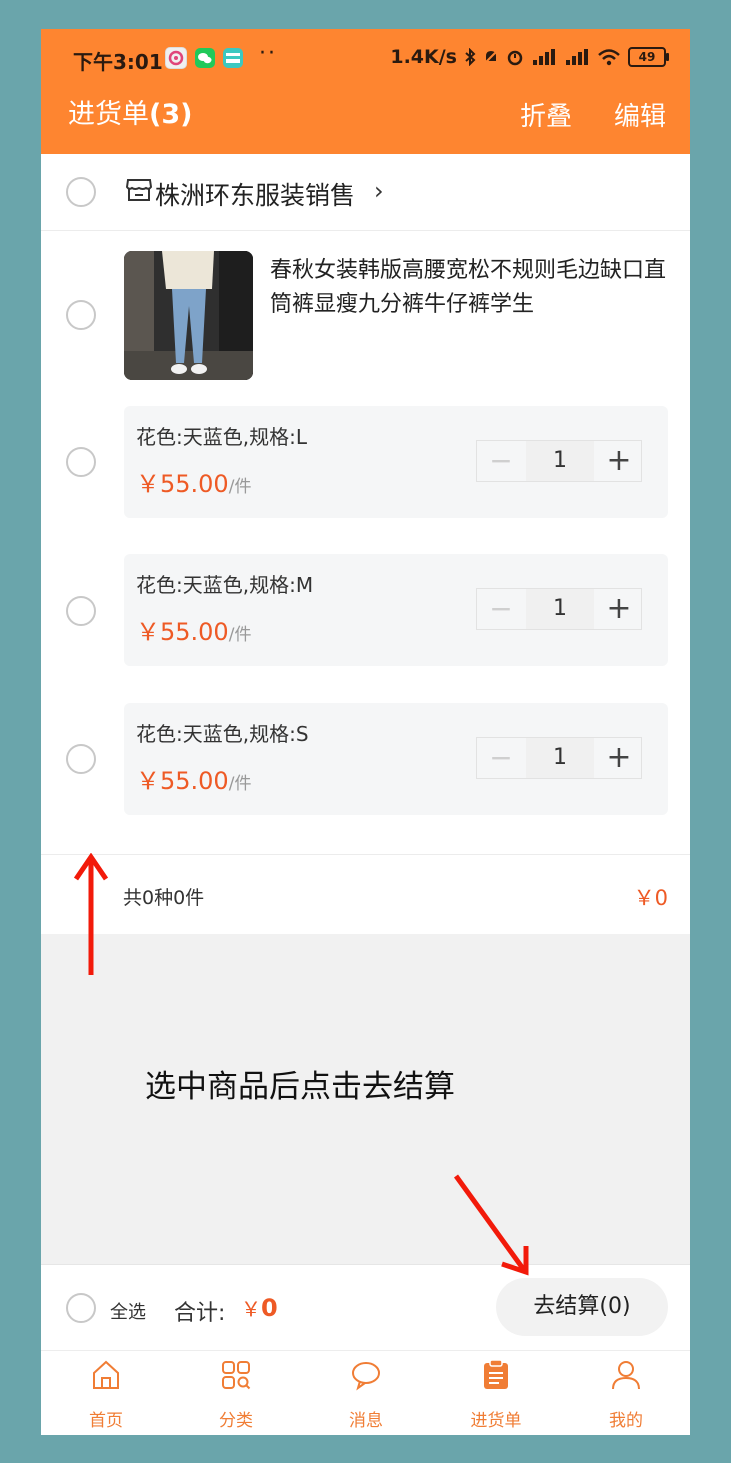 This screenshot has width=731, height=1463. I want to click on tab-cart: 进货单, so click(496, 1393).